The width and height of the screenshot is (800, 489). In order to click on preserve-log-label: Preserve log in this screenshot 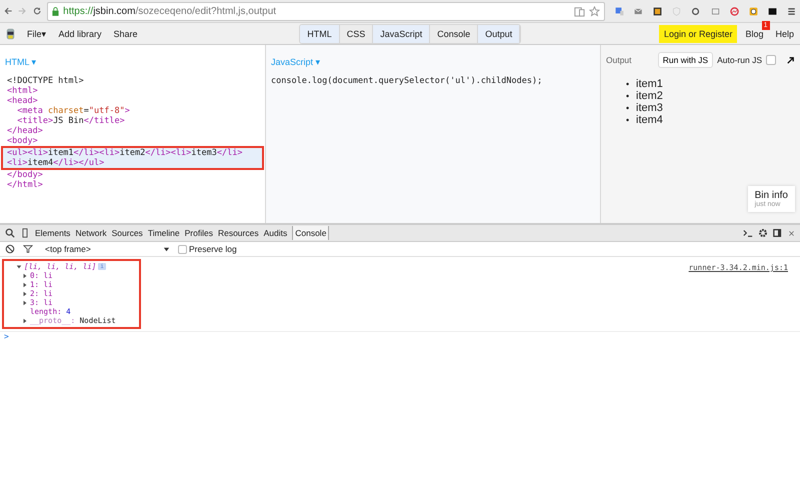, I will do `click(213, 249)`.